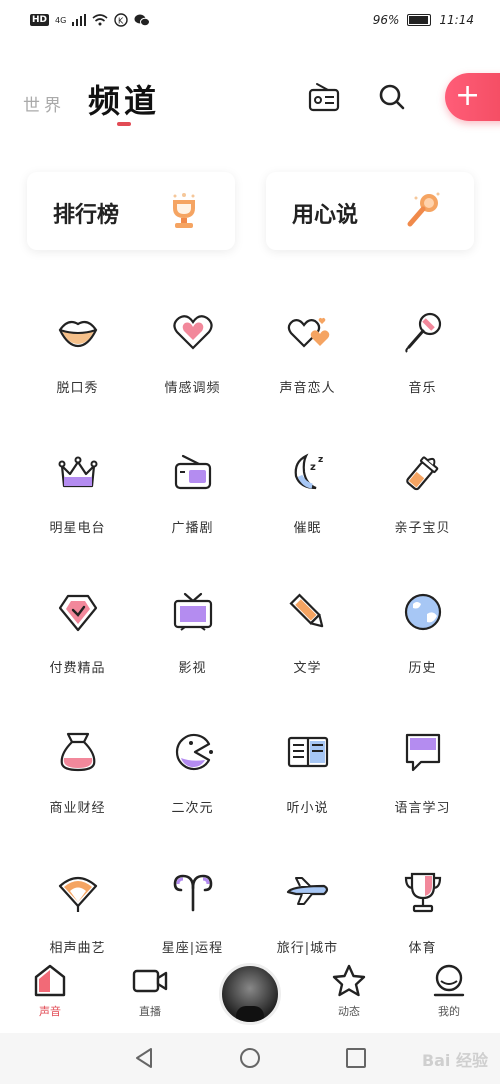 Image resolution: width=500 pixels, height=1084 pixels. Describe the element at coordinates (86, 215) in the screenshot. I see `card-ranking-label: 排行榜` at that location.